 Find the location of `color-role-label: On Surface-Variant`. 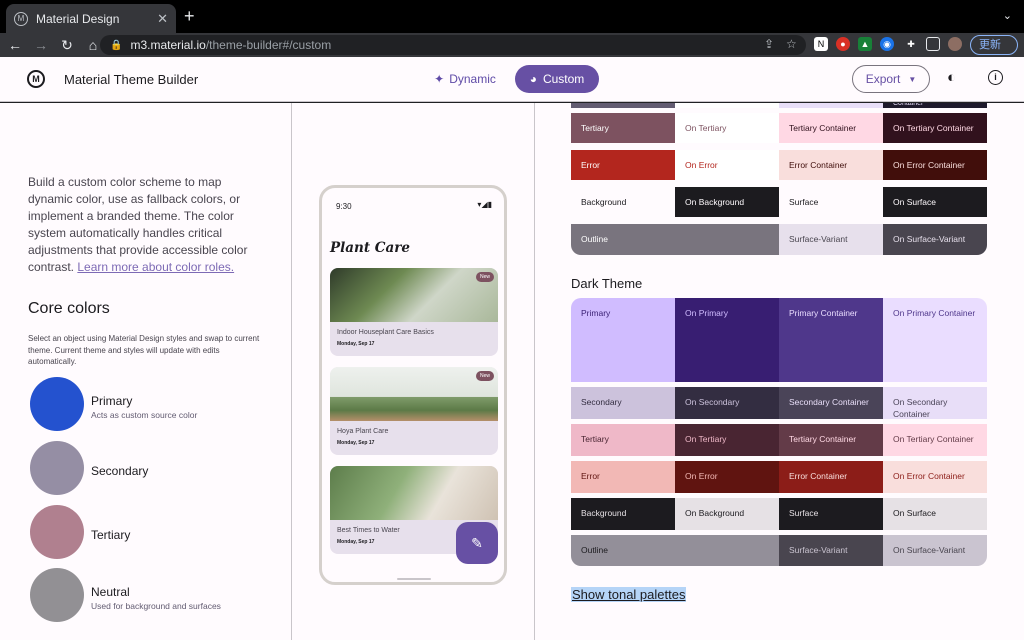

color-role-label: On Surface-Variant is located at coordinates (929, 239).